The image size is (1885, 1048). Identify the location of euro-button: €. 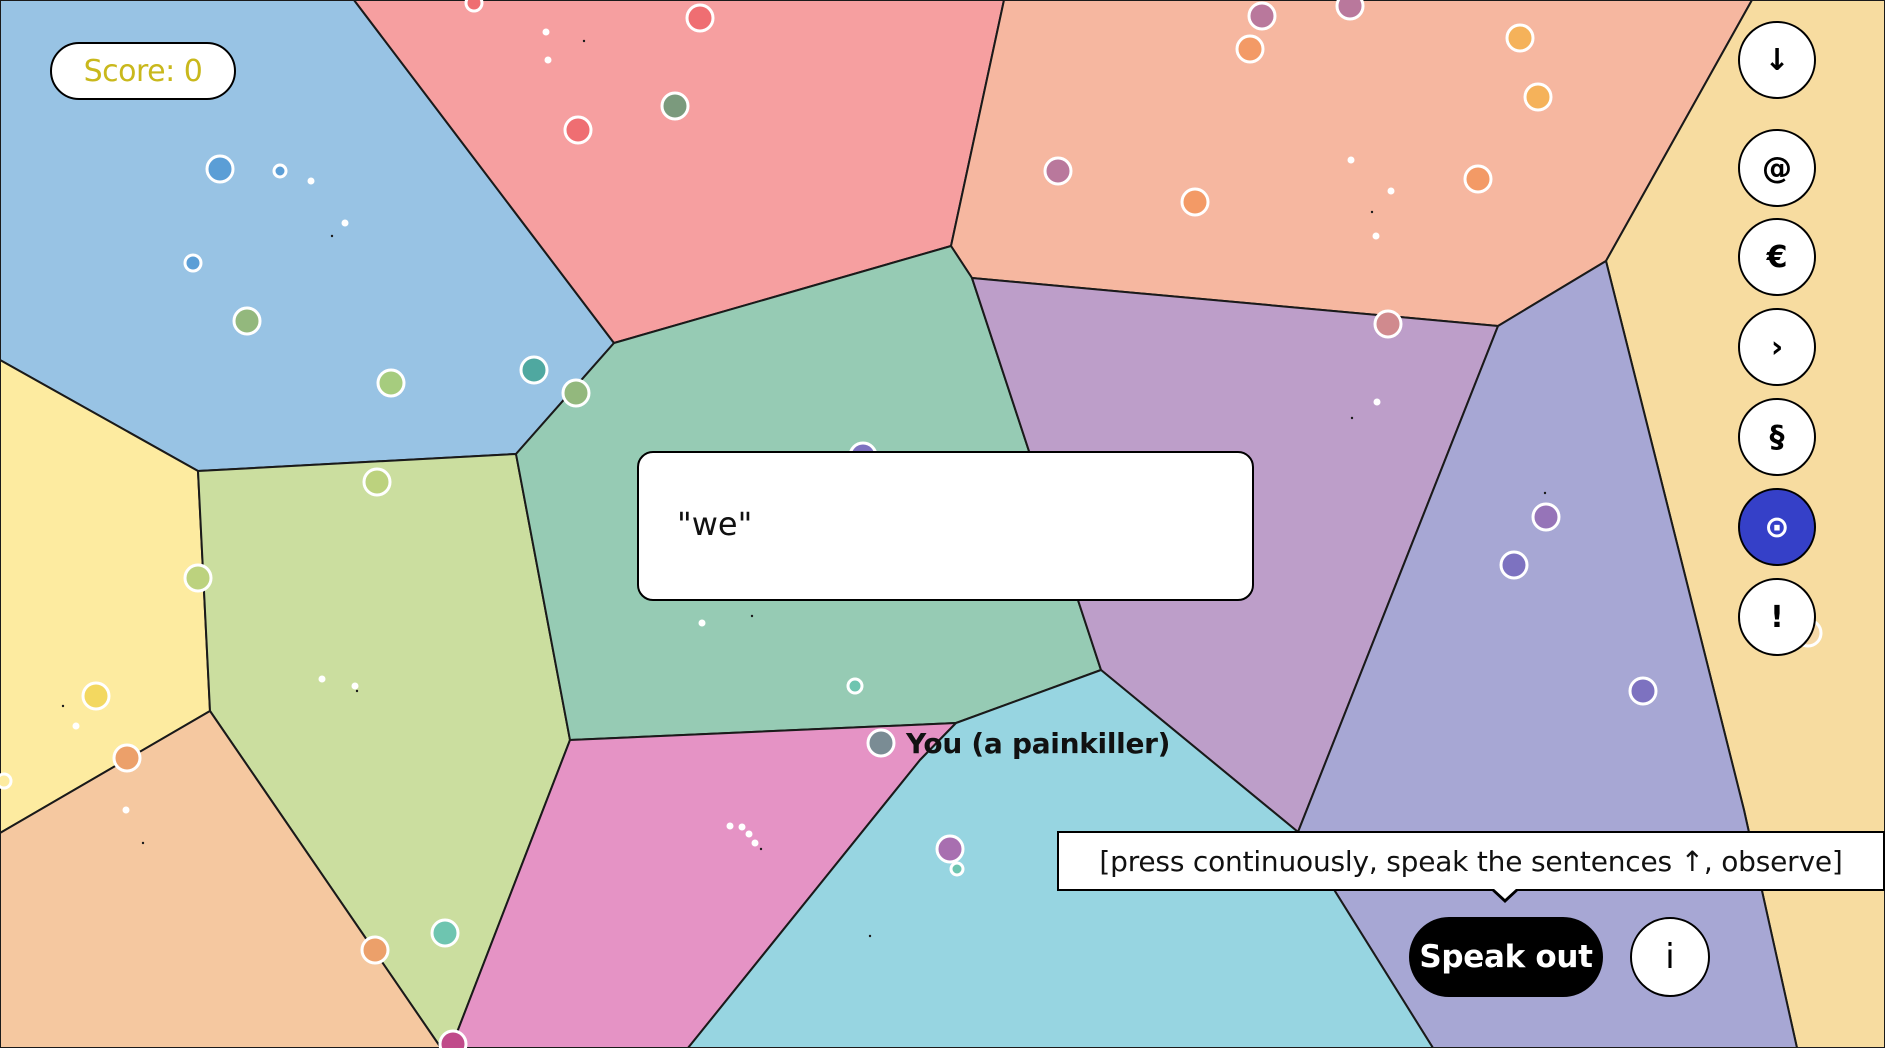
(1777, 257).